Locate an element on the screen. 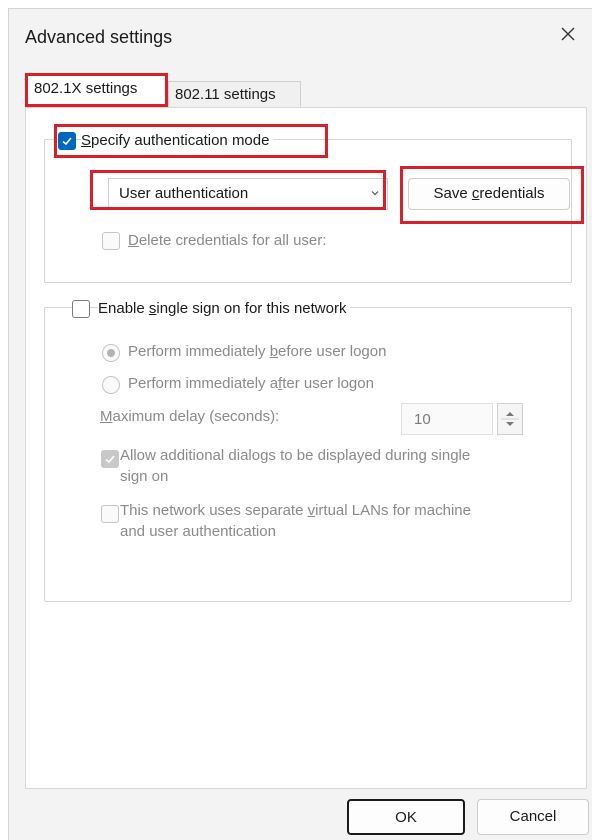 Image resolution: width=592 pixels, height=840 pixels. separate-vlans-checkbox is located at coordinates (110, 514).